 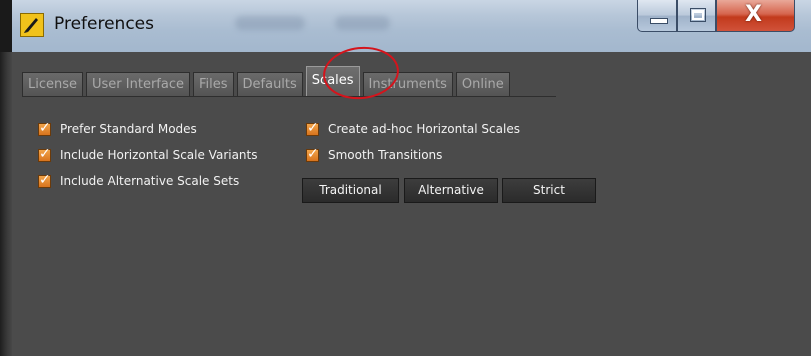 I want to click on tab-bar-divider, so click(x=289, y=96).